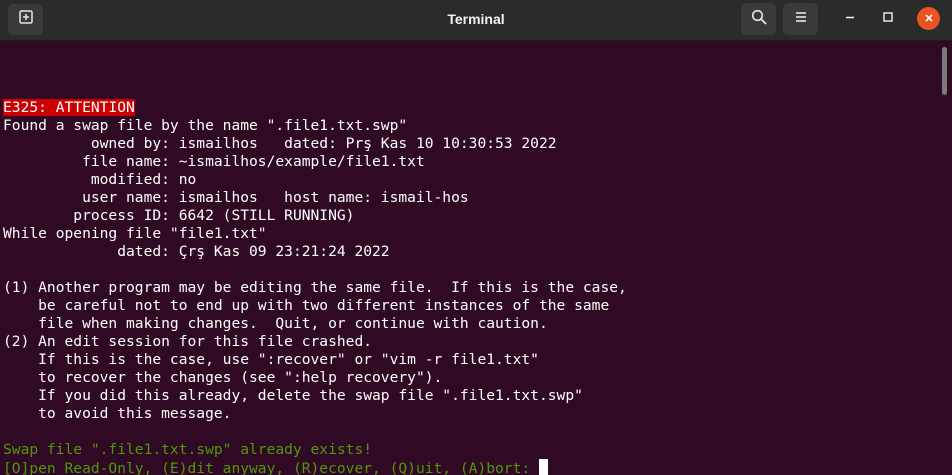 The image size is (952, 475). I want to click on text-cursor, so click(543, 467).